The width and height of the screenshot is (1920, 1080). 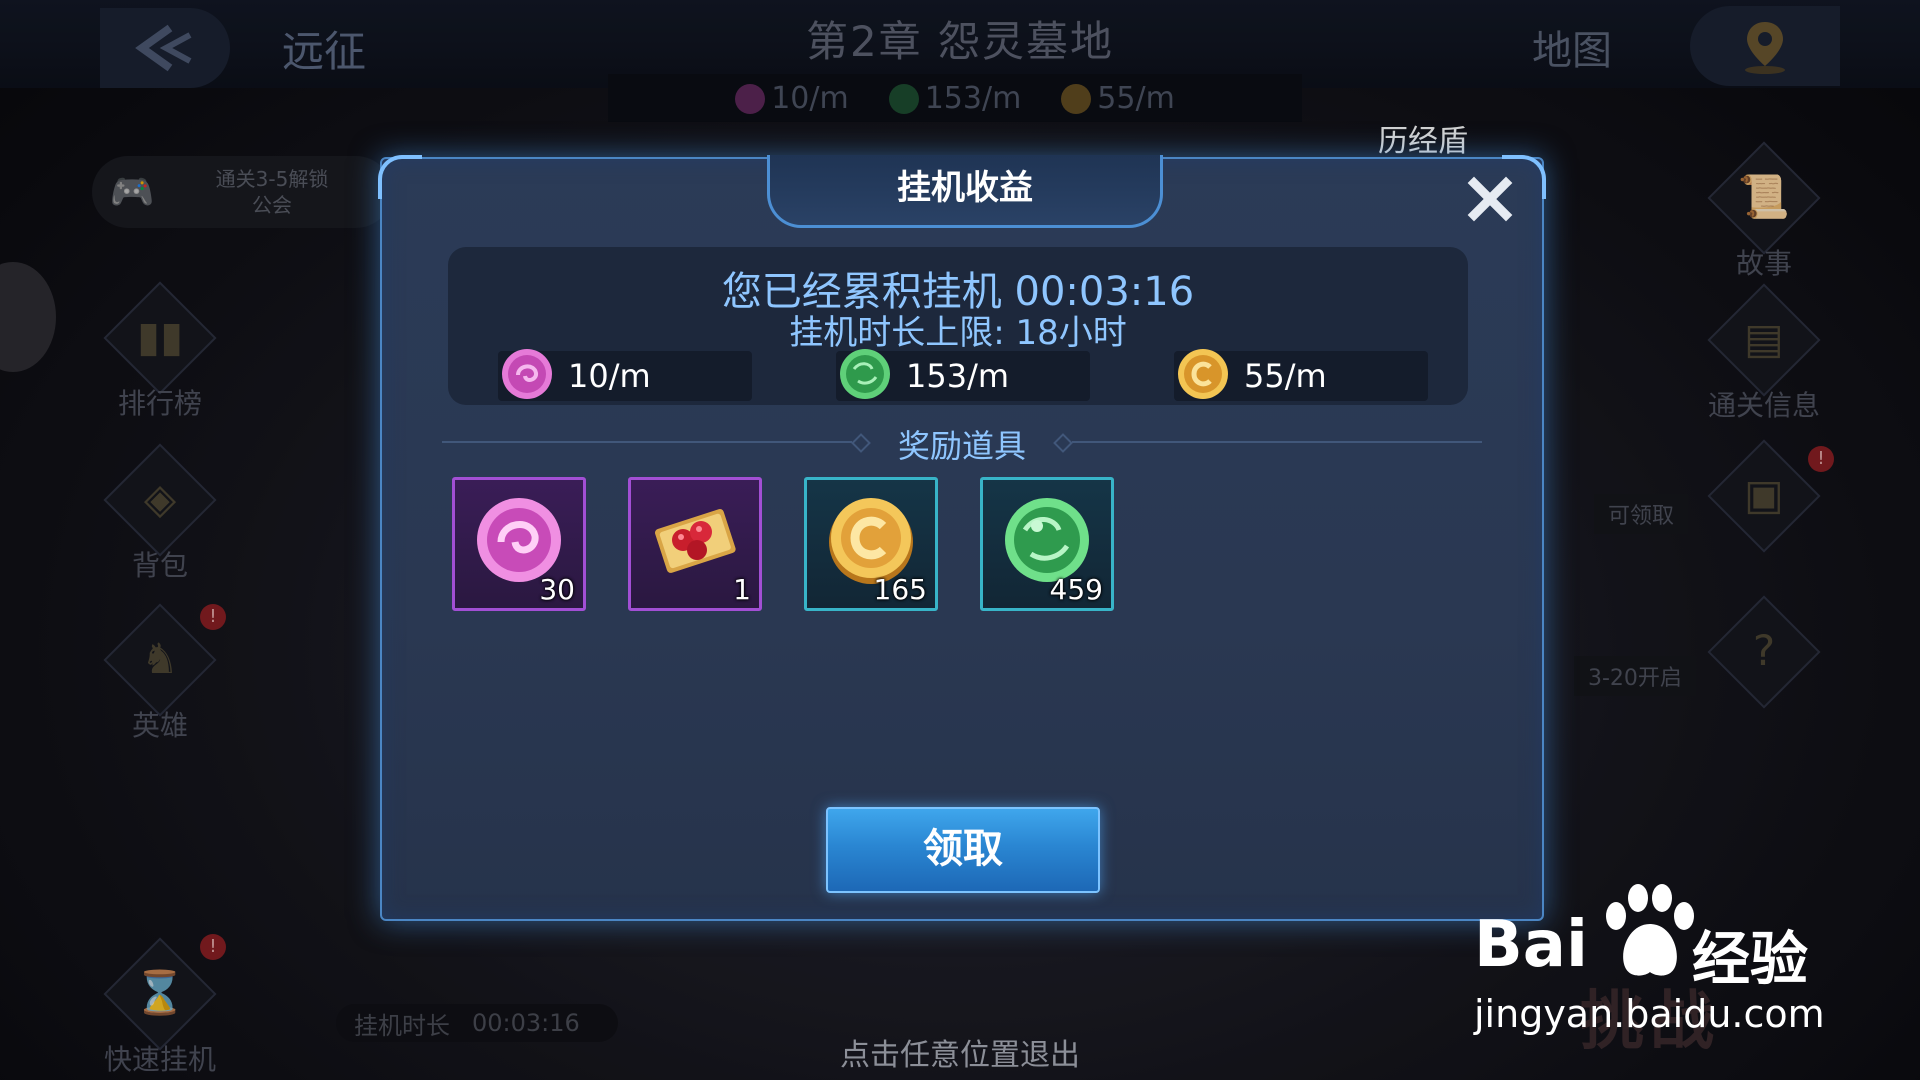 What do you see at coordinates (871, 544) in the screenshot?
I see `reward-item-gold-coin: 165` at bounding box center [871, 544].